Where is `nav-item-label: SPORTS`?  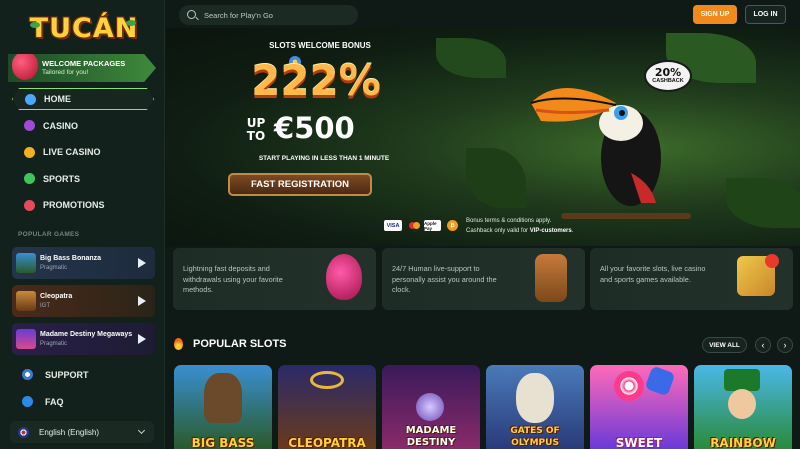
nav-item-label: SPORTS is located at coordinates (62, 178).